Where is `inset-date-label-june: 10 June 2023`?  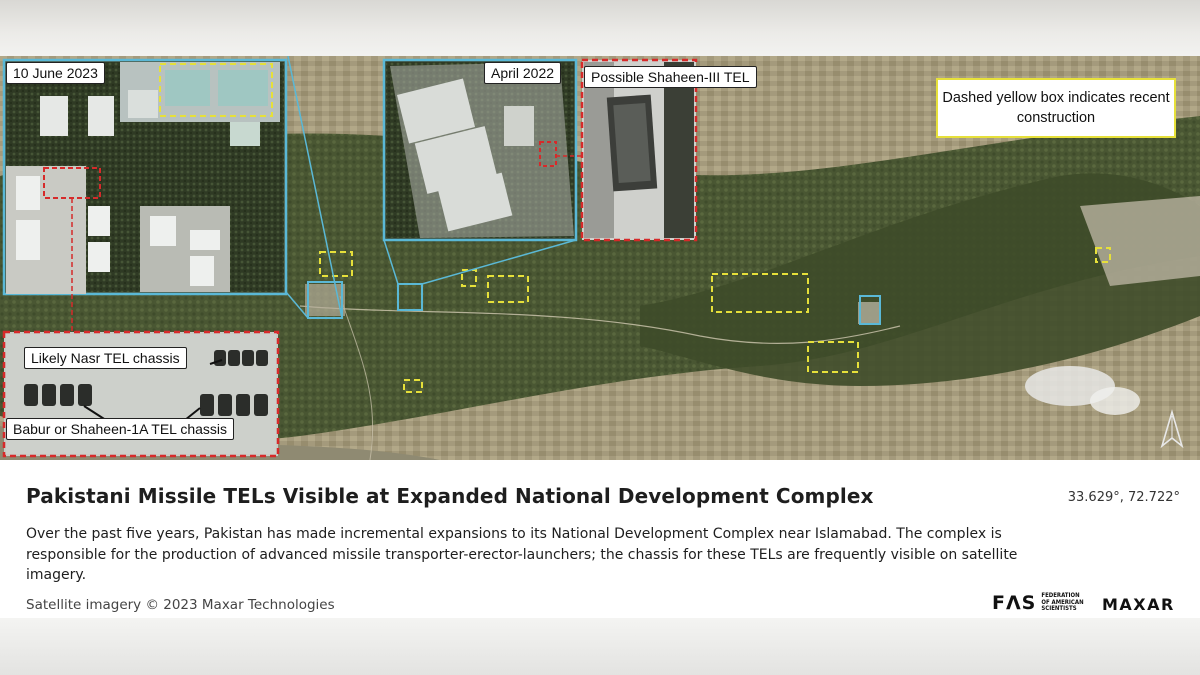 inset-date-label-june: 10 June 2023 is located at coordinates (55, 73).